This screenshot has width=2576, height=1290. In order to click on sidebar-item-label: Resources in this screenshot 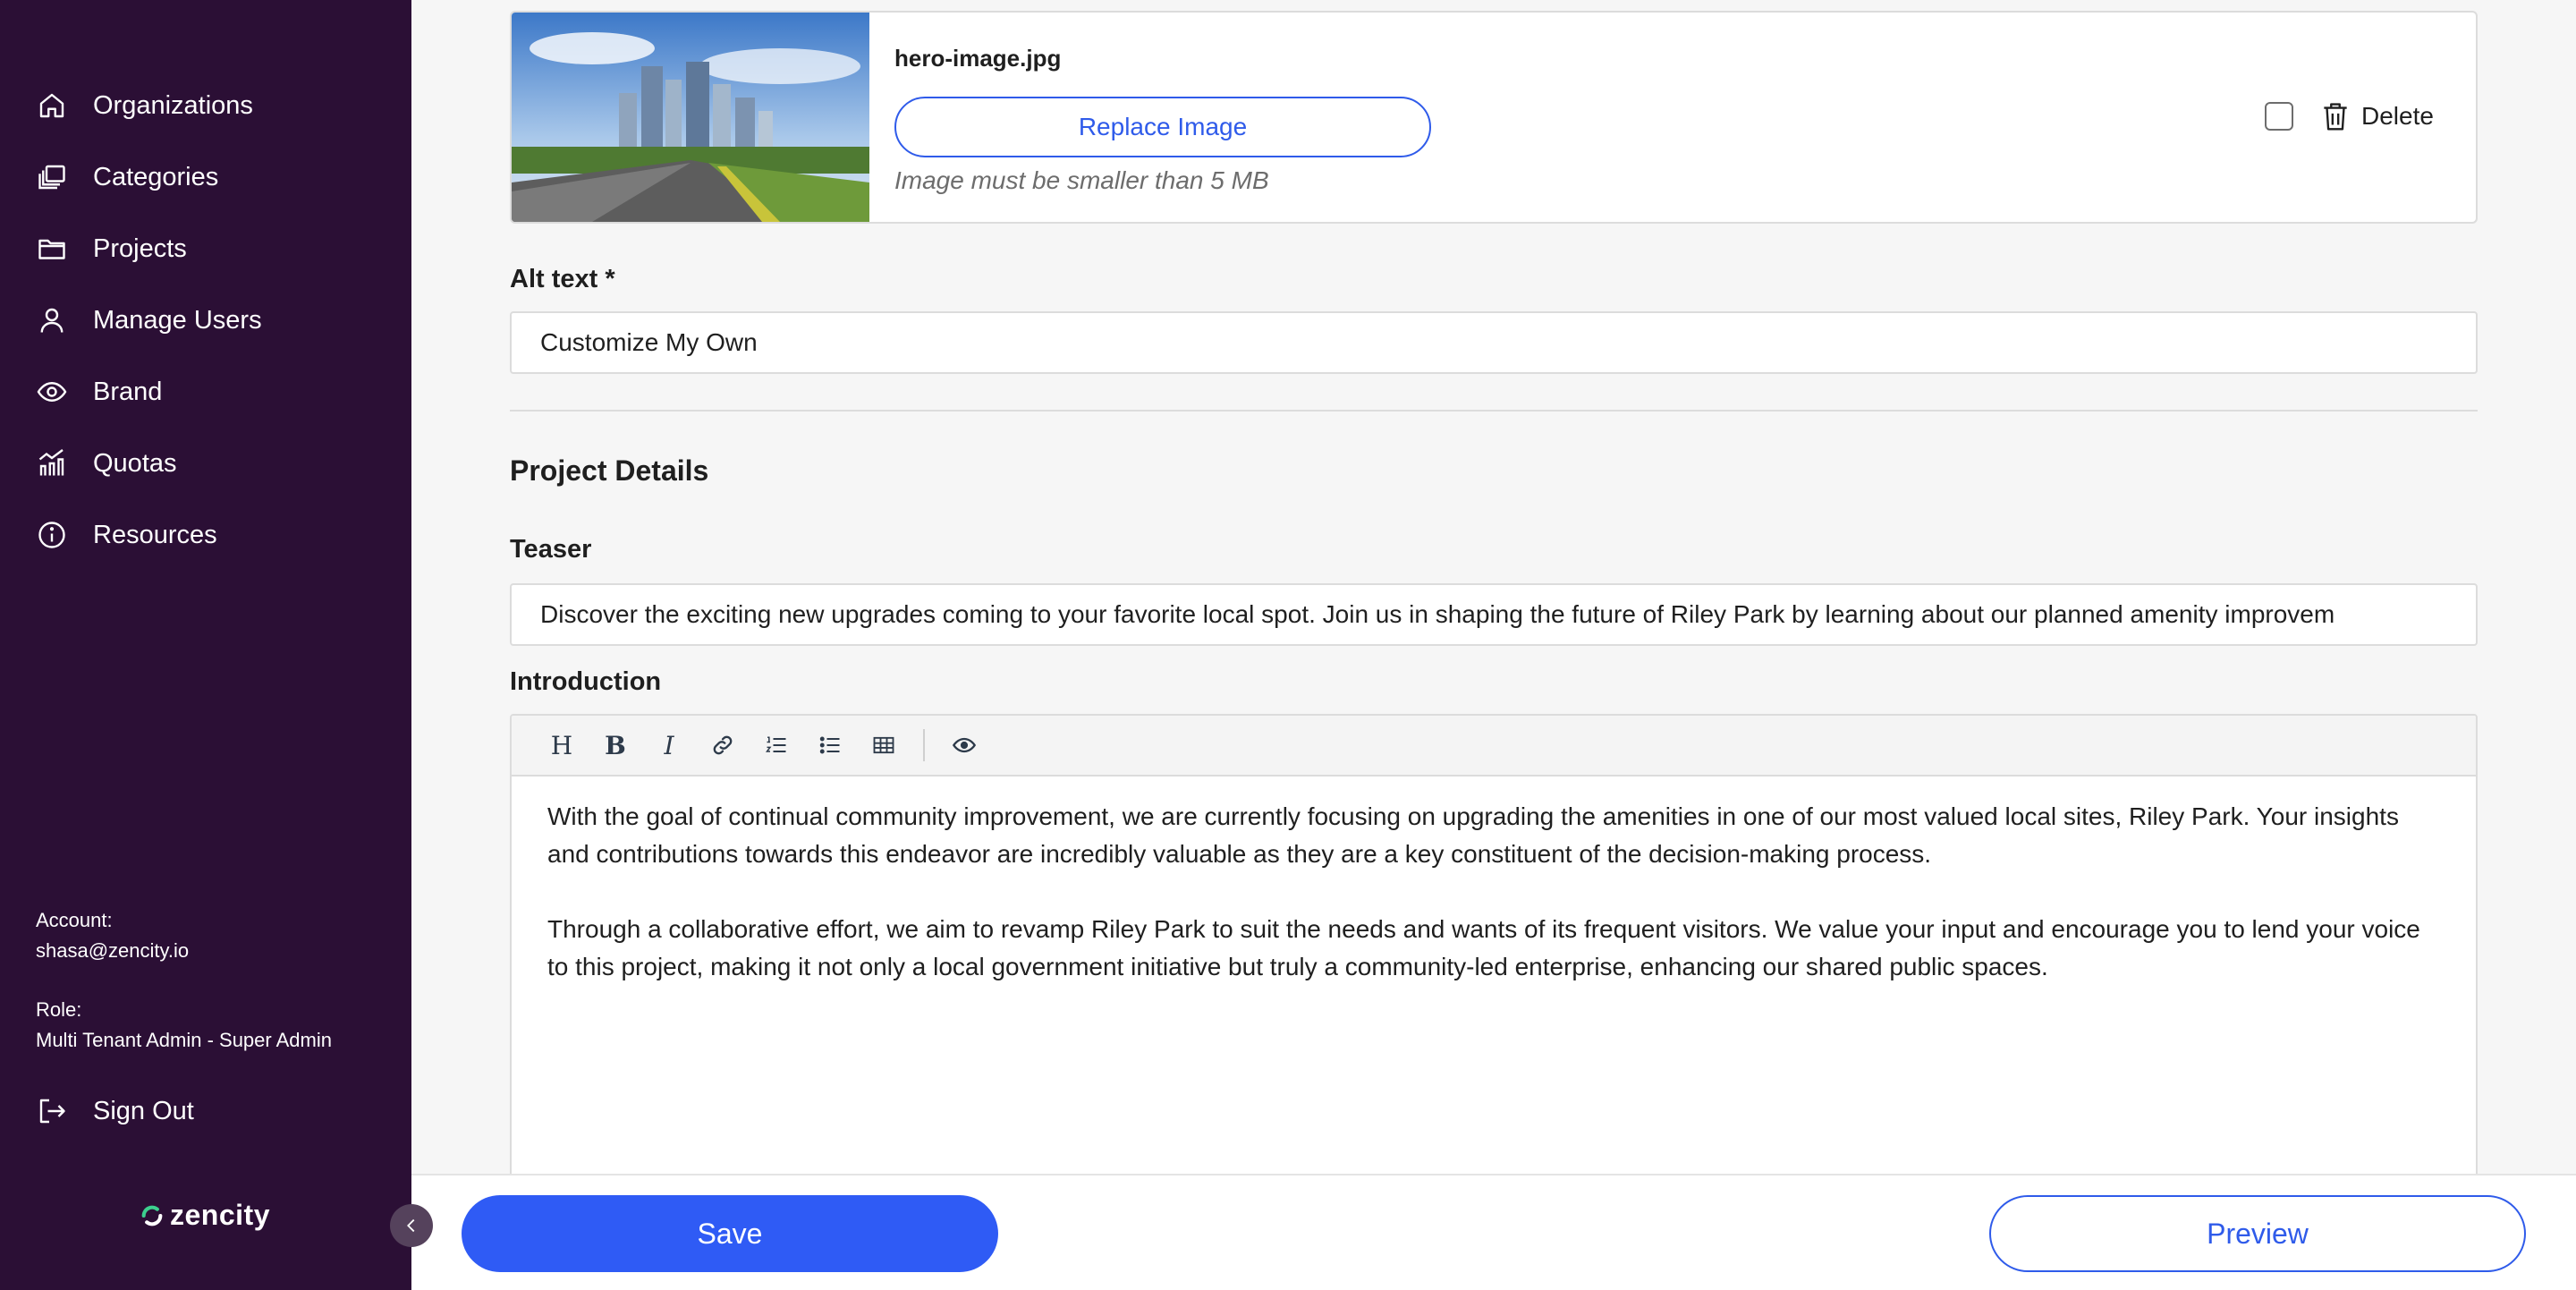, I will do `click(155, 534)`.